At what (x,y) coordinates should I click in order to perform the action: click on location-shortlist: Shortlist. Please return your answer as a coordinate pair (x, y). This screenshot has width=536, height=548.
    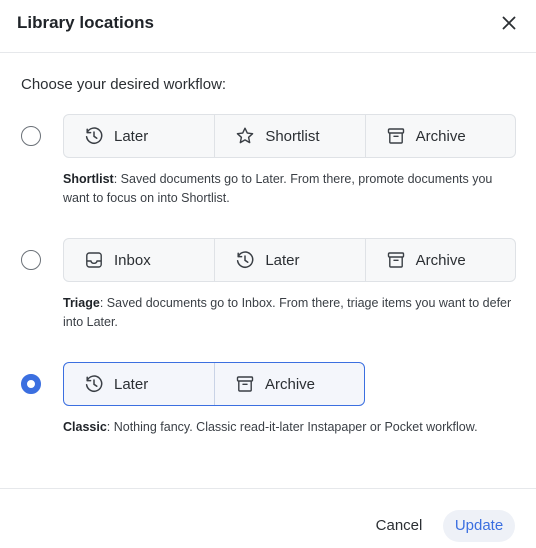
    Looking at the image, I should click on (289, 136).